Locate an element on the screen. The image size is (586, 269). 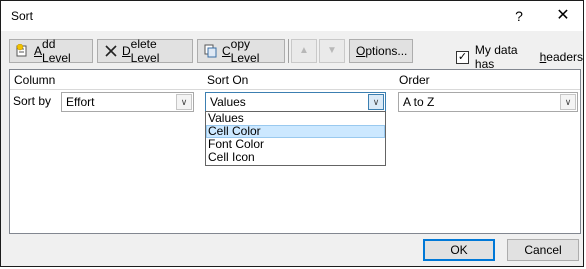
sort-on-combo: Values ∨ is located at coordinates (295, 102).